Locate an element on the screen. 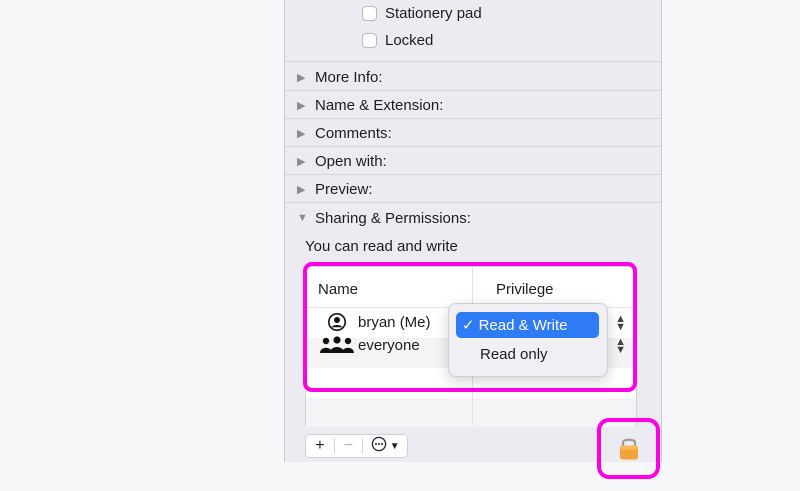 This screenshot has width=800, height=491. stationery-pad-checkbox is located at coordinates (369, 13).